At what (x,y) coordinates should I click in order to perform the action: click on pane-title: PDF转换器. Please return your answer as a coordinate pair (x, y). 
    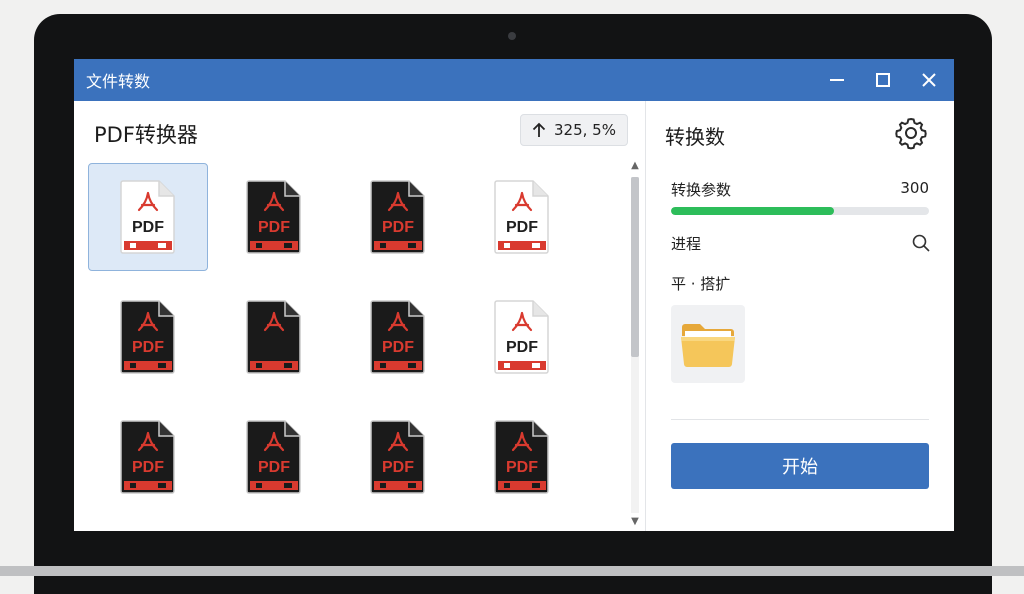
    Looking at the image, I should click on (146, 135).